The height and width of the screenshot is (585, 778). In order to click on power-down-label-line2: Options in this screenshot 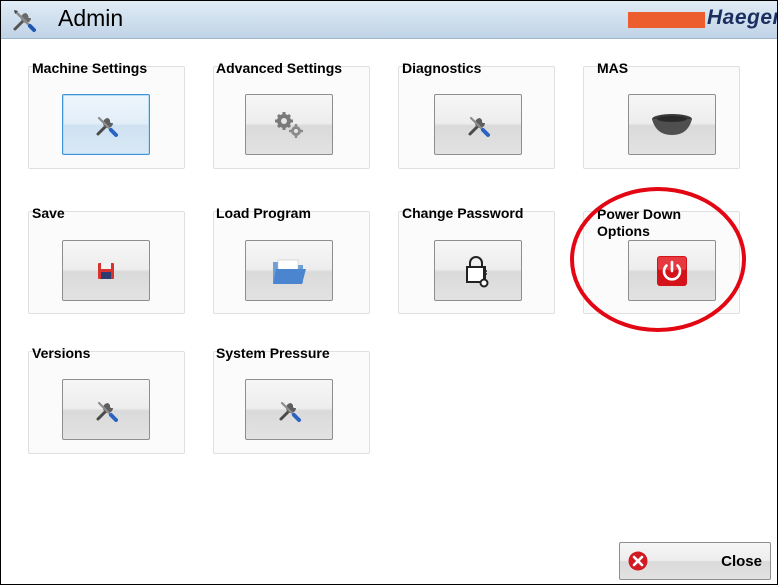, I will do `click(623, 231)`.